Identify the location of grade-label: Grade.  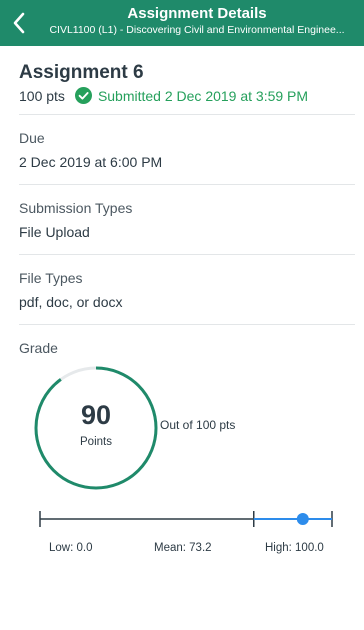
(38, 348).